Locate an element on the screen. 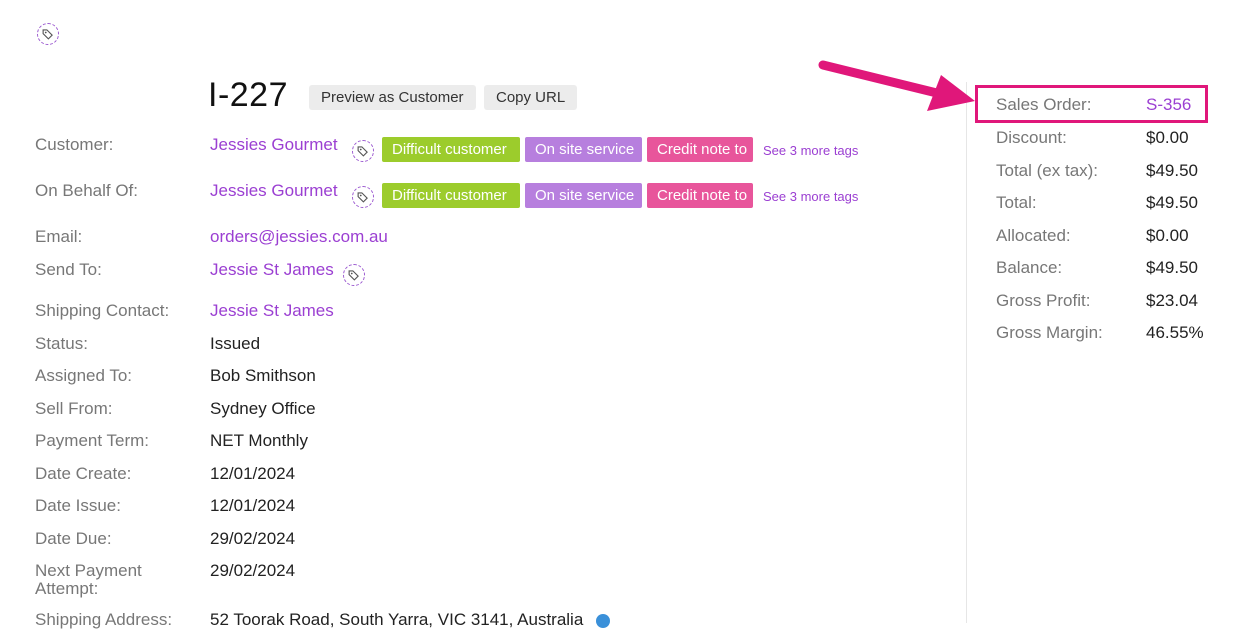 This screenshot has height=629, width=1257. total-value: $49.50 is located at coordinates (1172, 202).